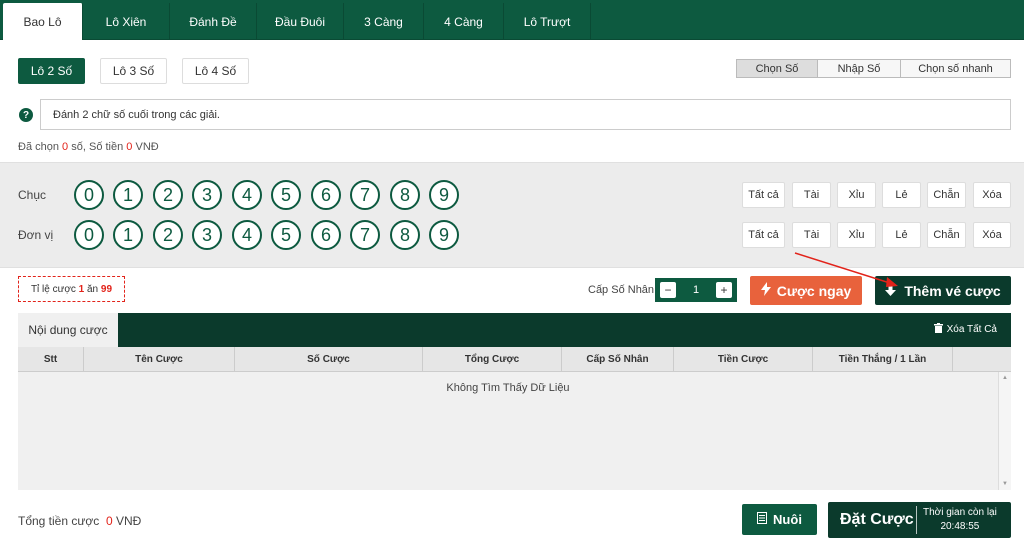 Image resolution: width=1024 pixels, height=553 pixels. Describe the element at coordinates (992, 195) in the screenshot. I see `quick-clear-chuc: Xóa` at that location.